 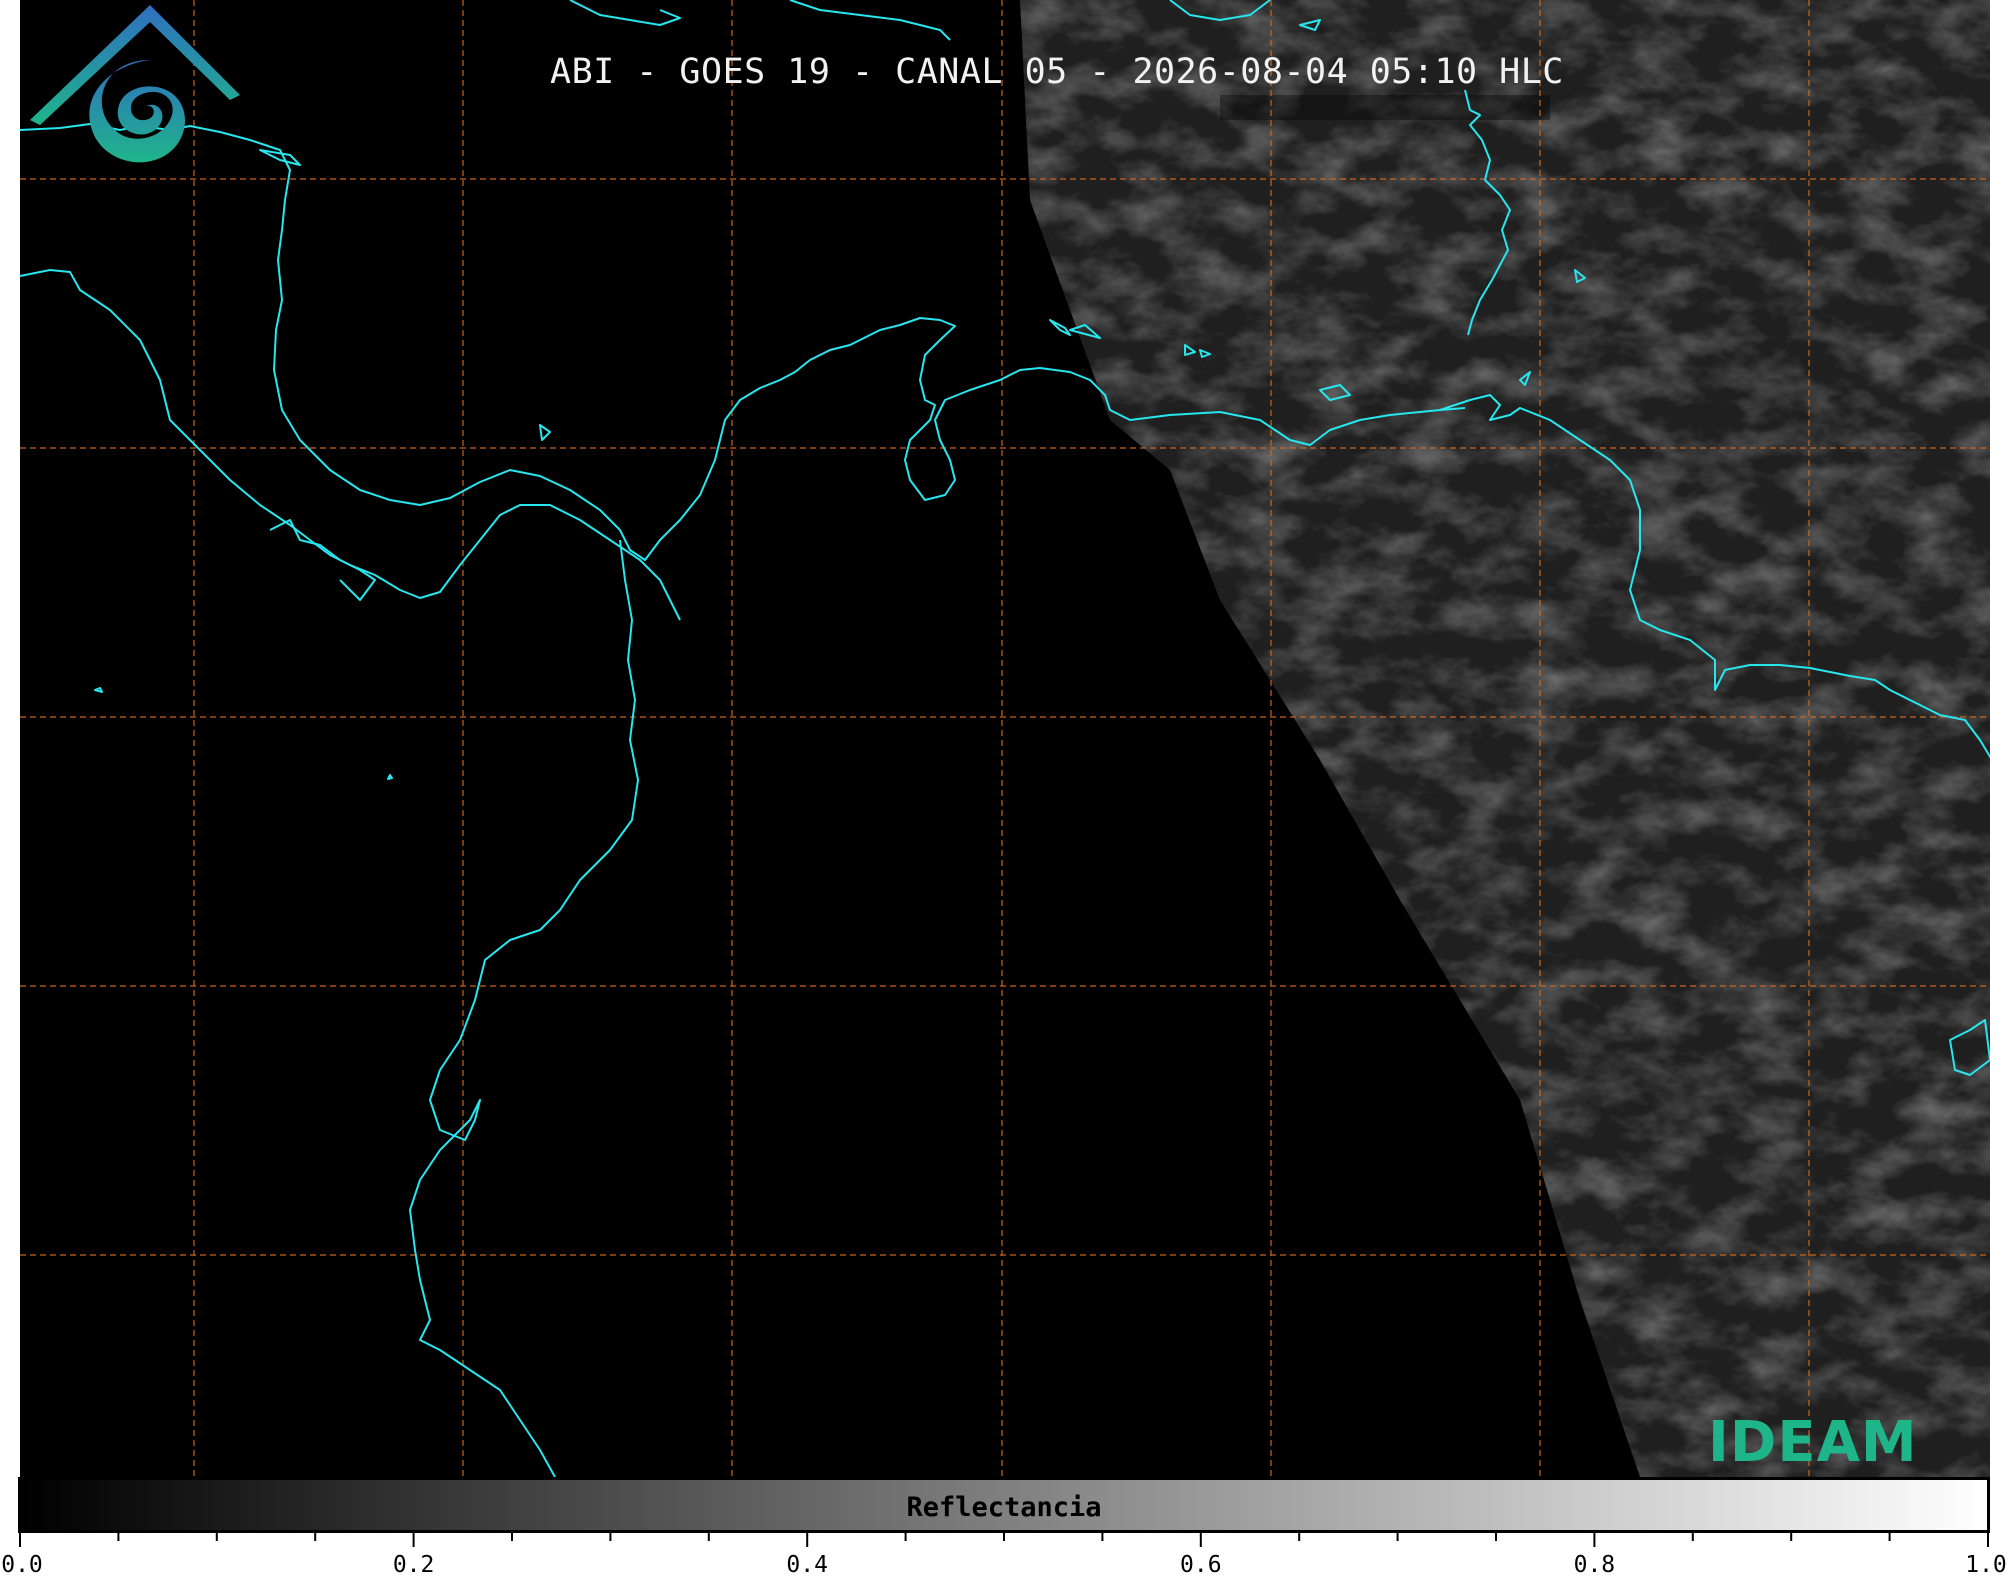 I want to click on colorbar-tick-label: 0.0, so click(x=22, y=1565).